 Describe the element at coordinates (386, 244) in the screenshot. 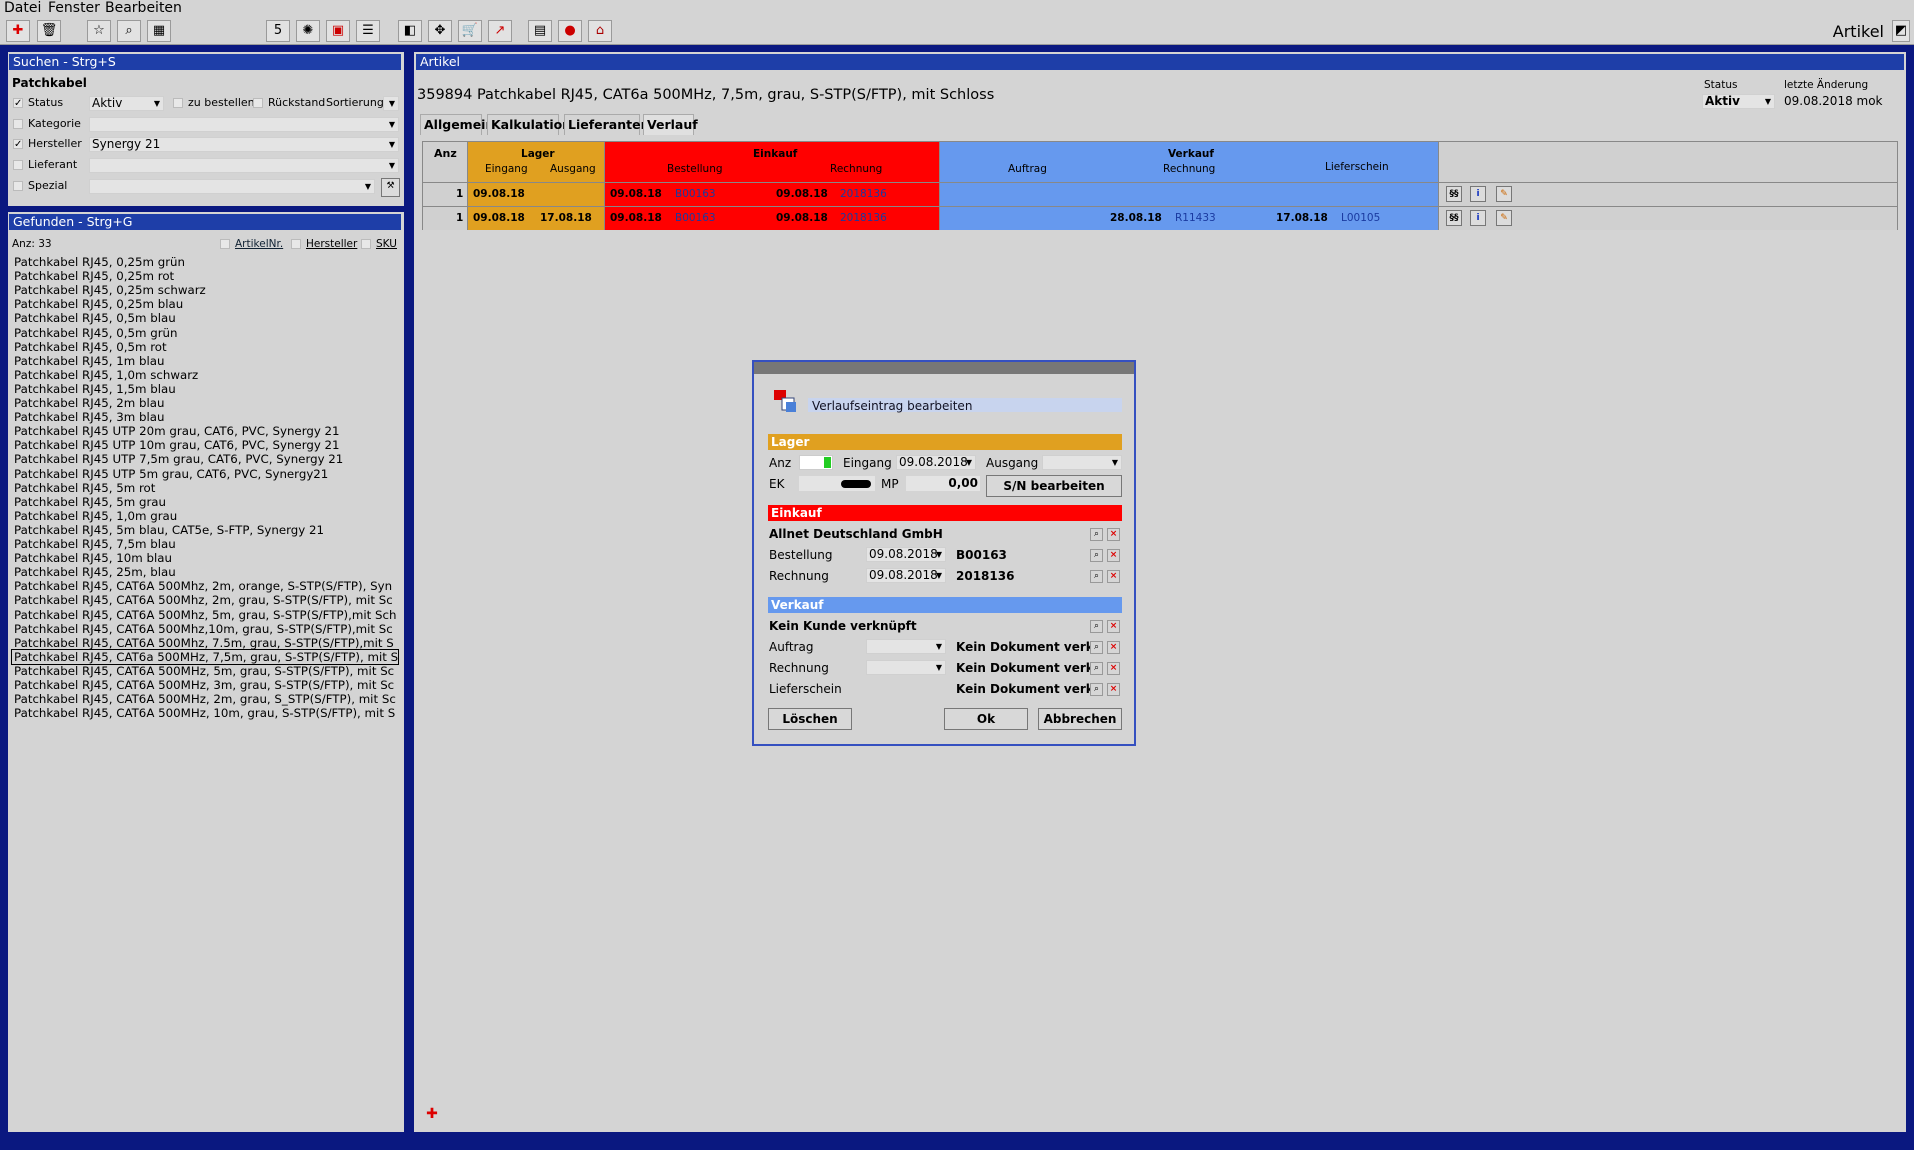

I see `sku-column: SKU` at that location.